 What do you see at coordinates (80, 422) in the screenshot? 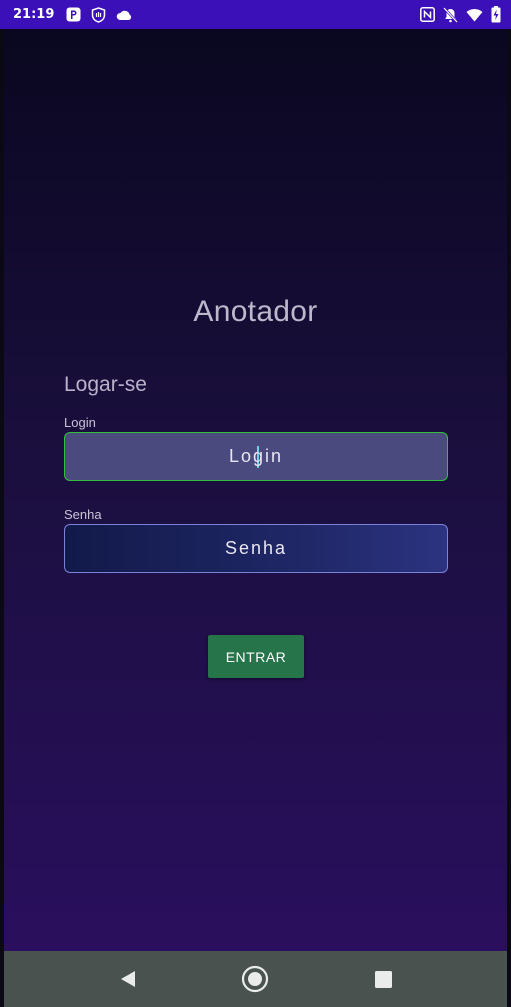
I see `login-label: Login` at bounding box center [80, 422].